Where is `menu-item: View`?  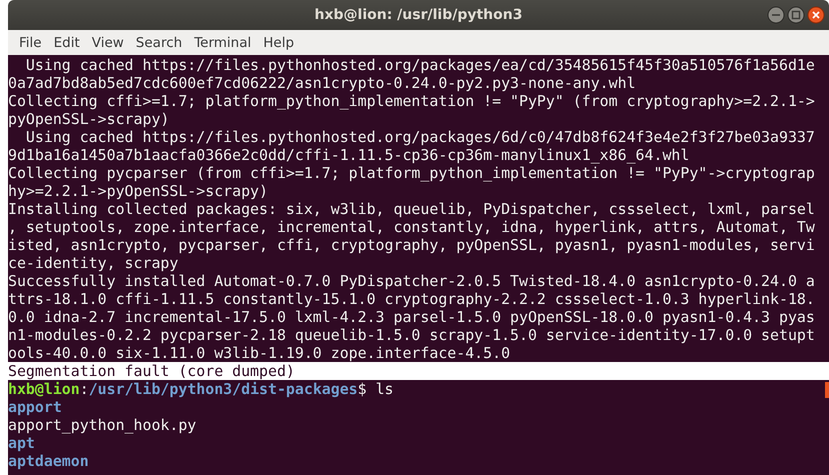
menu-item: View is located at coordinates (108, 42).